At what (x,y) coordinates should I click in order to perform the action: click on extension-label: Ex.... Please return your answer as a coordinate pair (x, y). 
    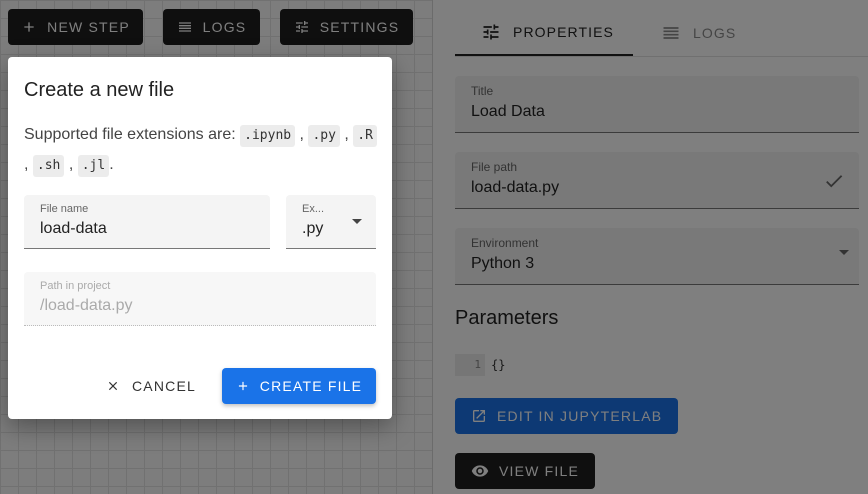
    Looking at the image, I should click on (313, 209).